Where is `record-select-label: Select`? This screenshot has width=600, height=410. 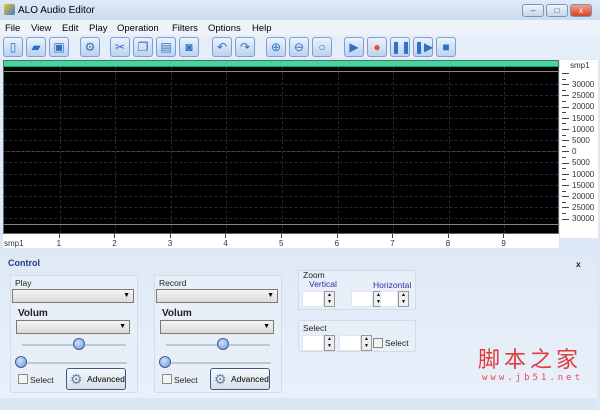 record-select-label: Select is located at coordinates (186, 380).